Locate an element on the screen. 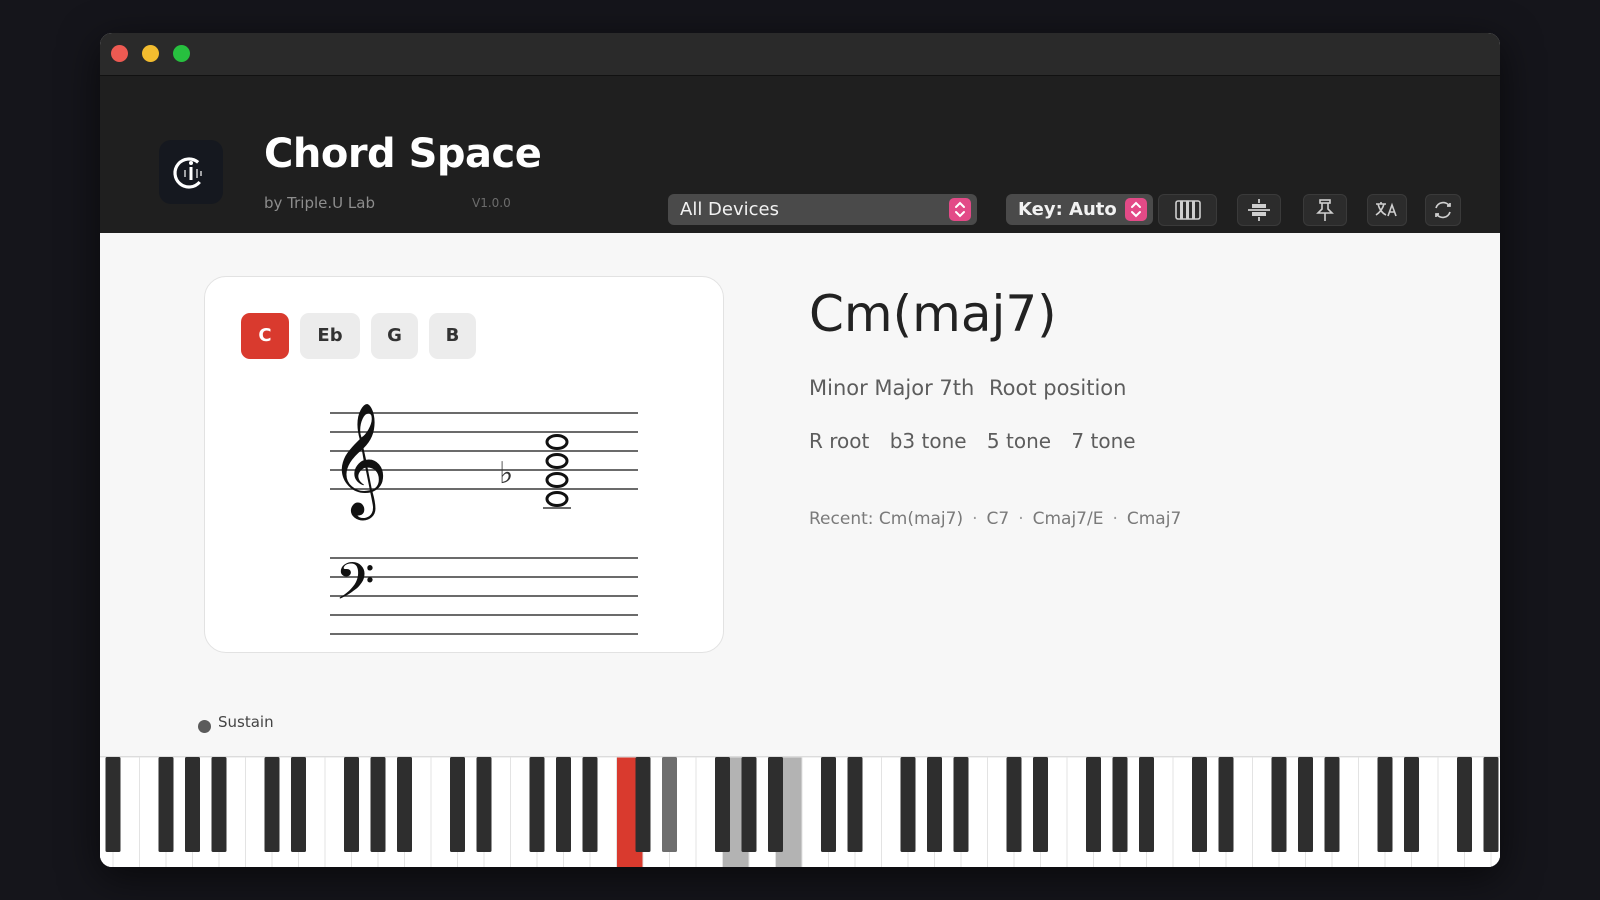 The height and width of the screenshot is (900, 1600). refresh-button is located at coordinates (1443, 210).